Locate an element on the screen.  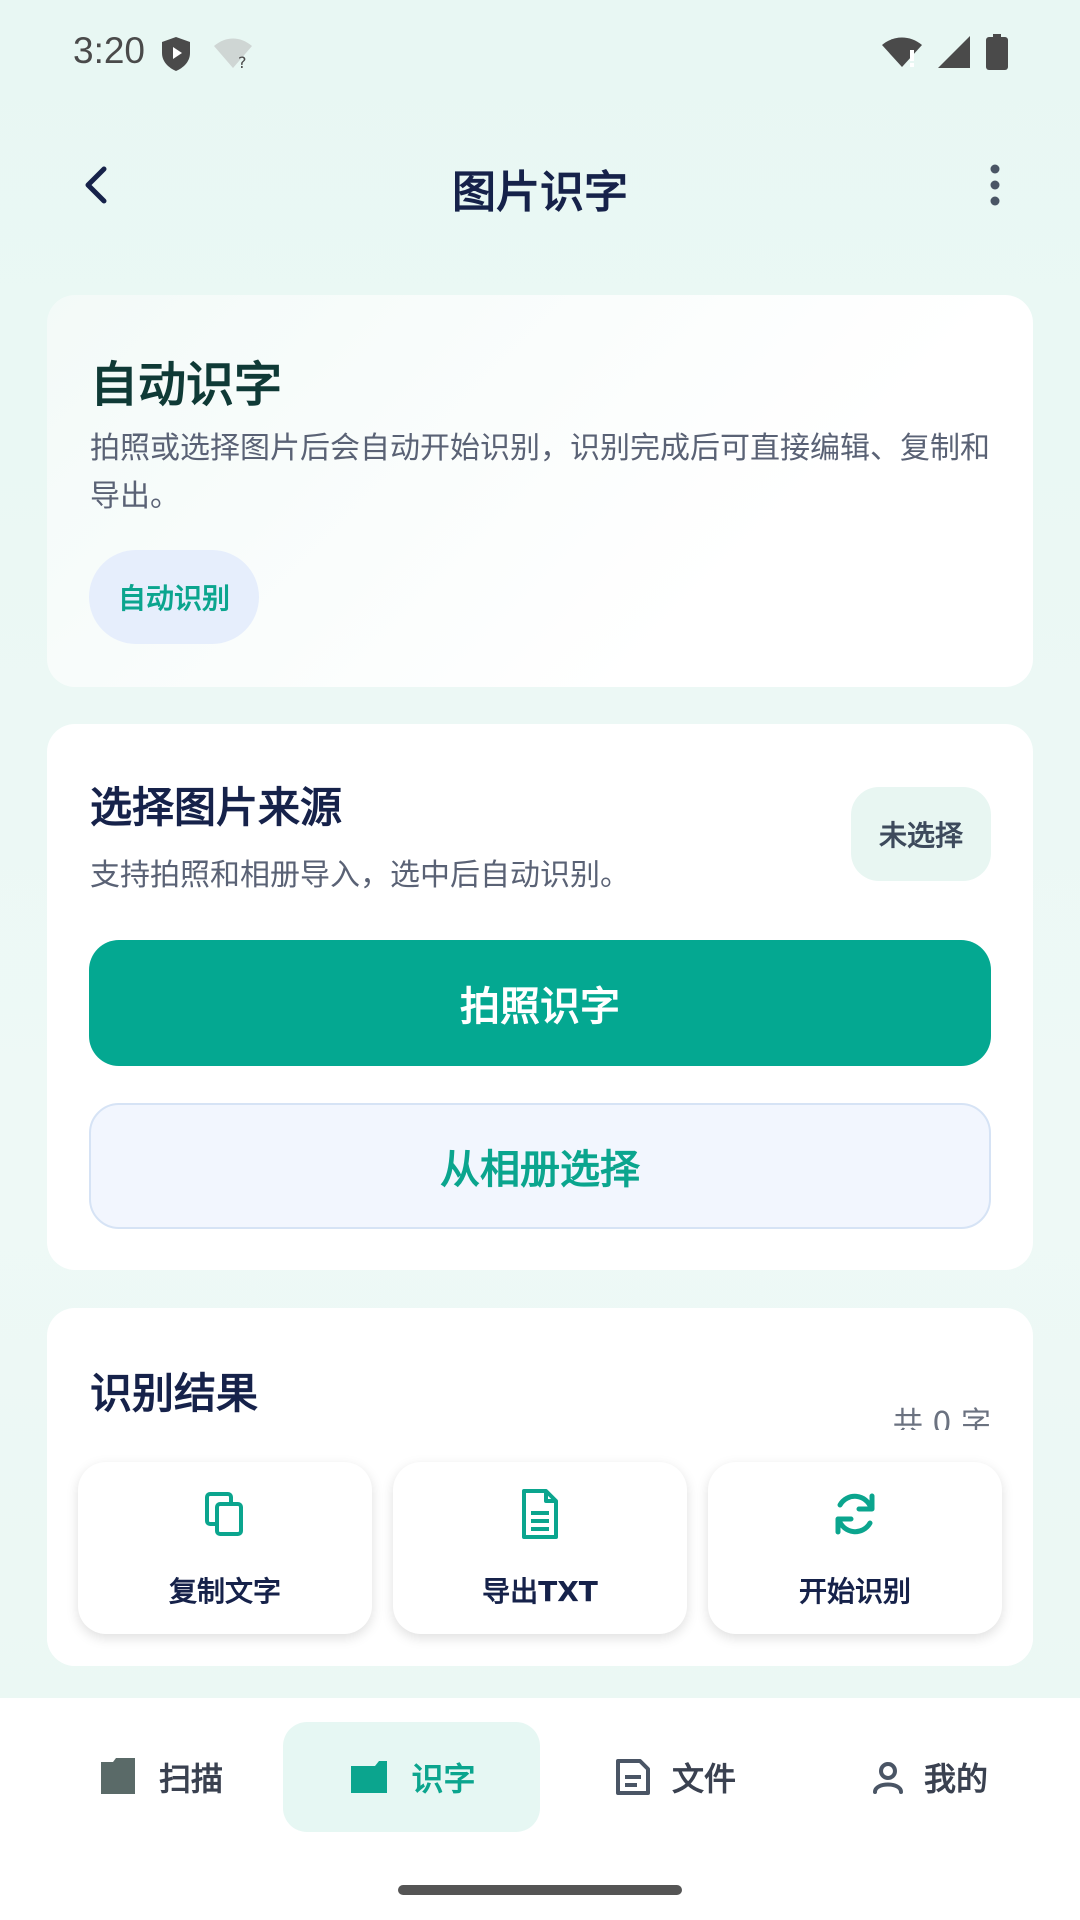
wifi-alert-icon is located at coordinates (902, 52).